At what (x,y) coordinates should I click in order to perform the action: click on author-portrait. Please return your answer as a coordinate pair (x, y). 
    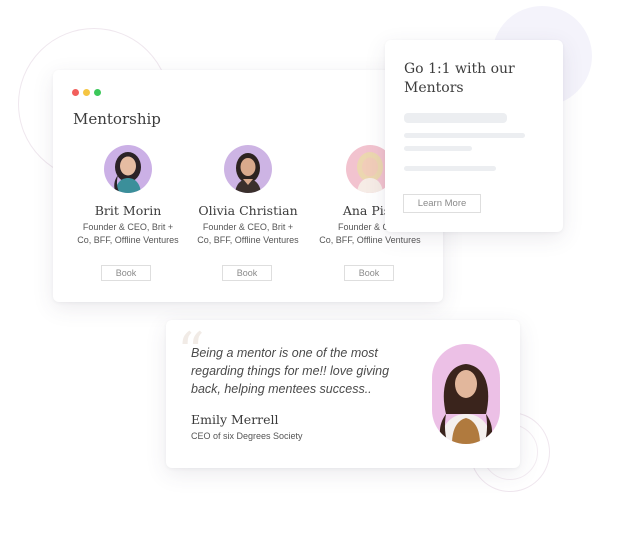
    Looking at the image, I should click on (466, 394).